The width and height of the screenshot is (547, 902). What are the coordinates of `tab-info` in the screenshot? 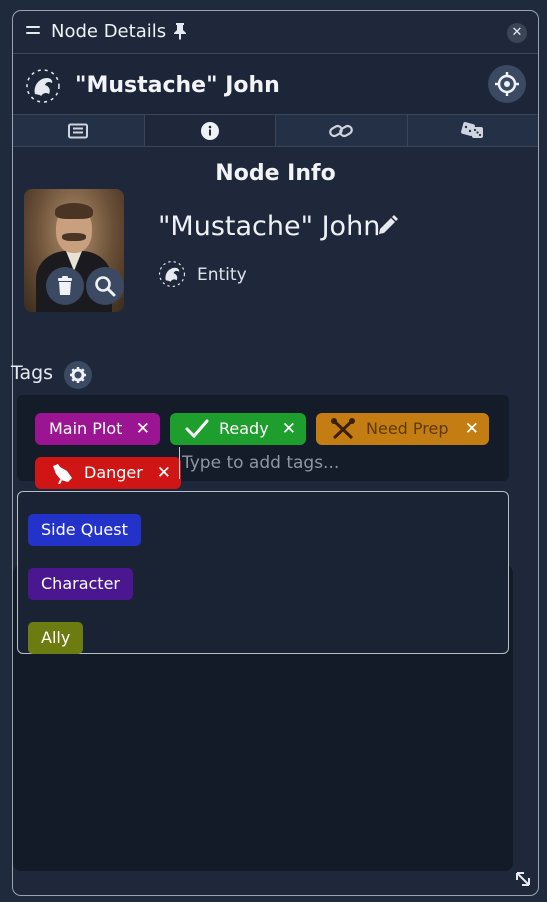 It's located at (210, 130).